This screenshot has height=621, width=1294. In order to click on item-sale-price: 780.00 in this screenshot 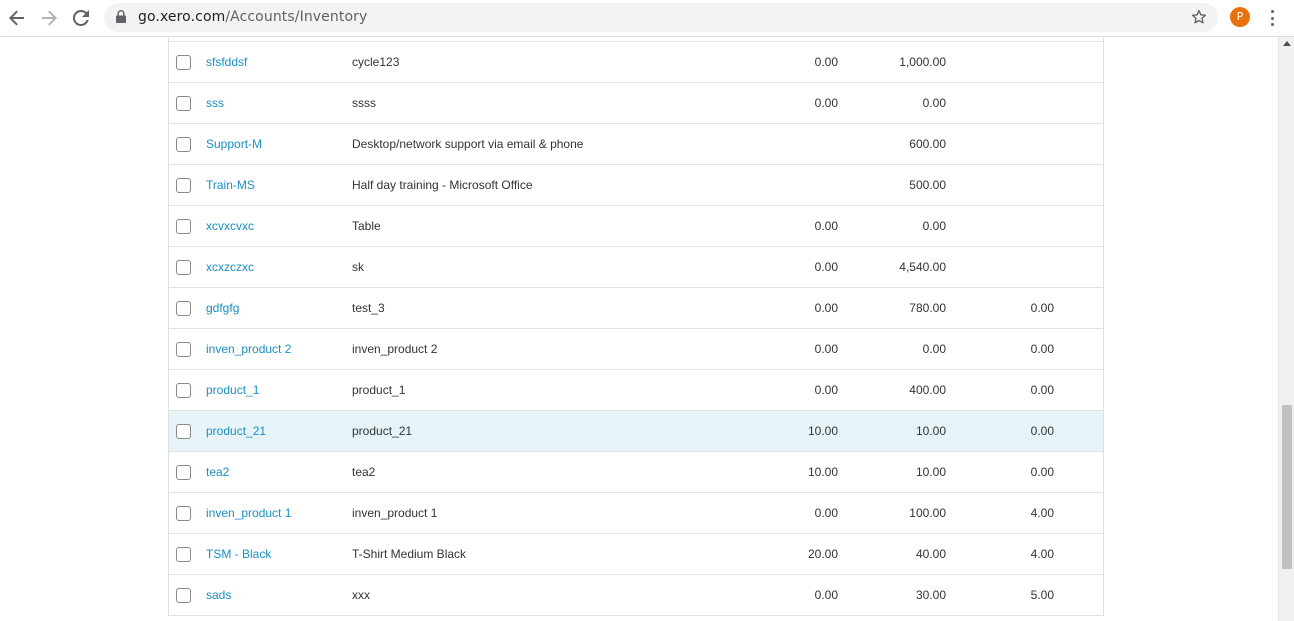, I will do `click(927, 308)`.